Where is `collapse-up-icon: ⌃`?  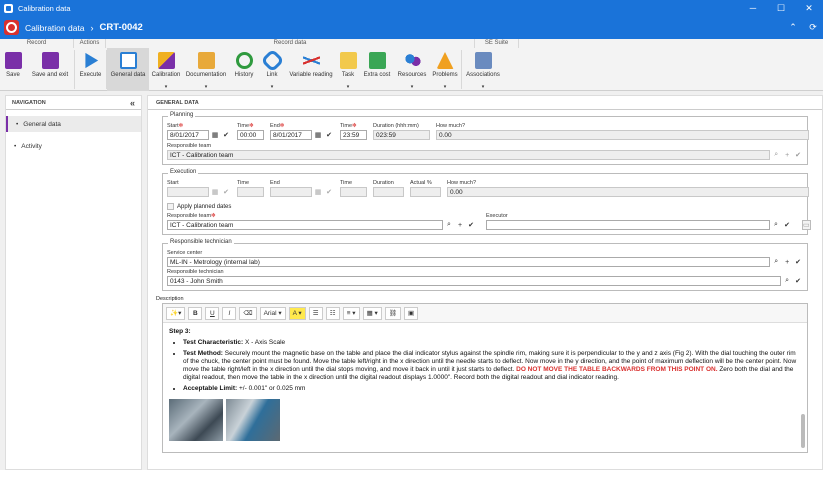 collapse-up-icon: ⌃ is located at coordinates (793, 27).